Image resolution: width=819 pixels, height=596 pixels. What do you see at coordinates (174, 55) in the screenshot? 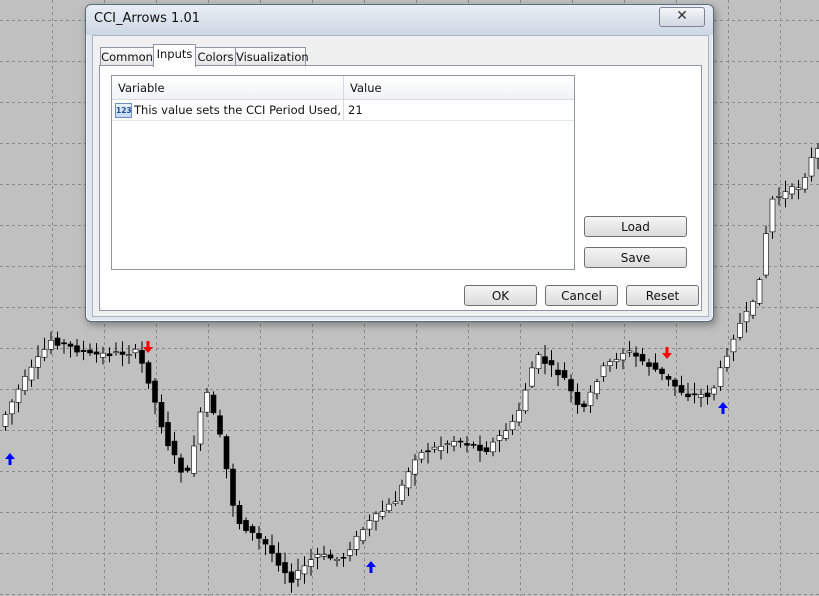
I see `tab-inputs: Inputs` at bounding box center [174, 55].